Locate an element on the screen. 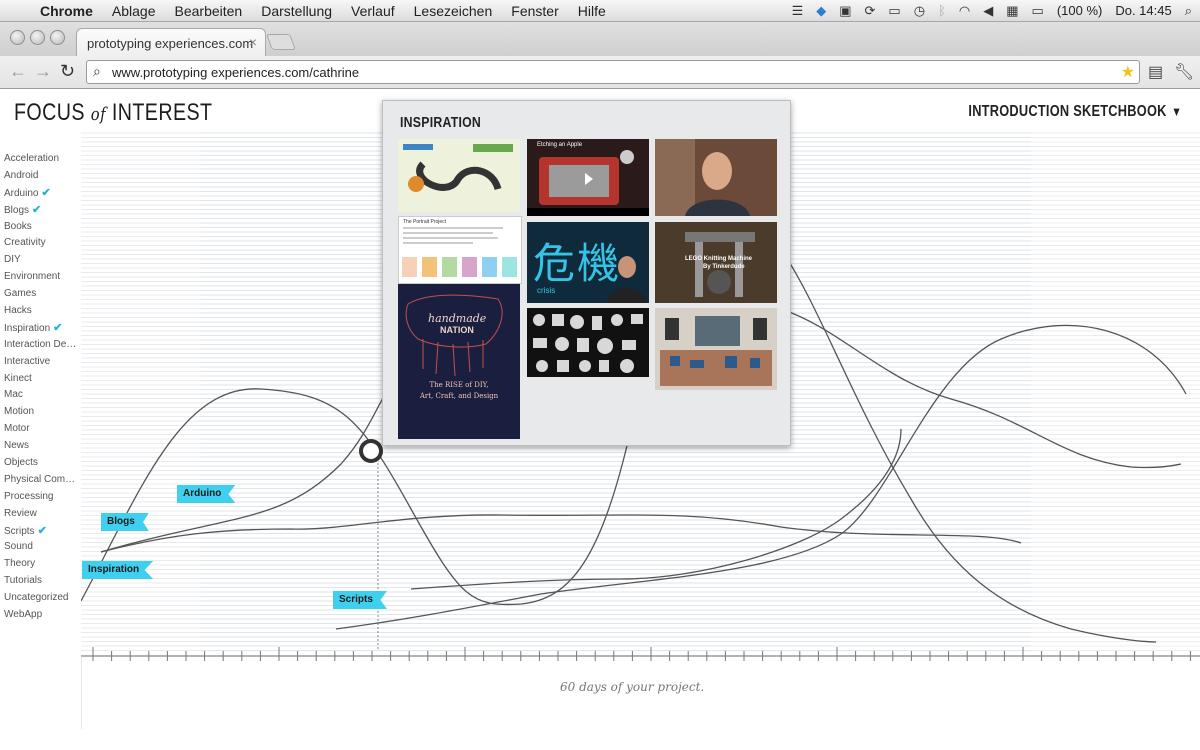  thumb-document: The Portrait Project is located at coordinates (460, 250).